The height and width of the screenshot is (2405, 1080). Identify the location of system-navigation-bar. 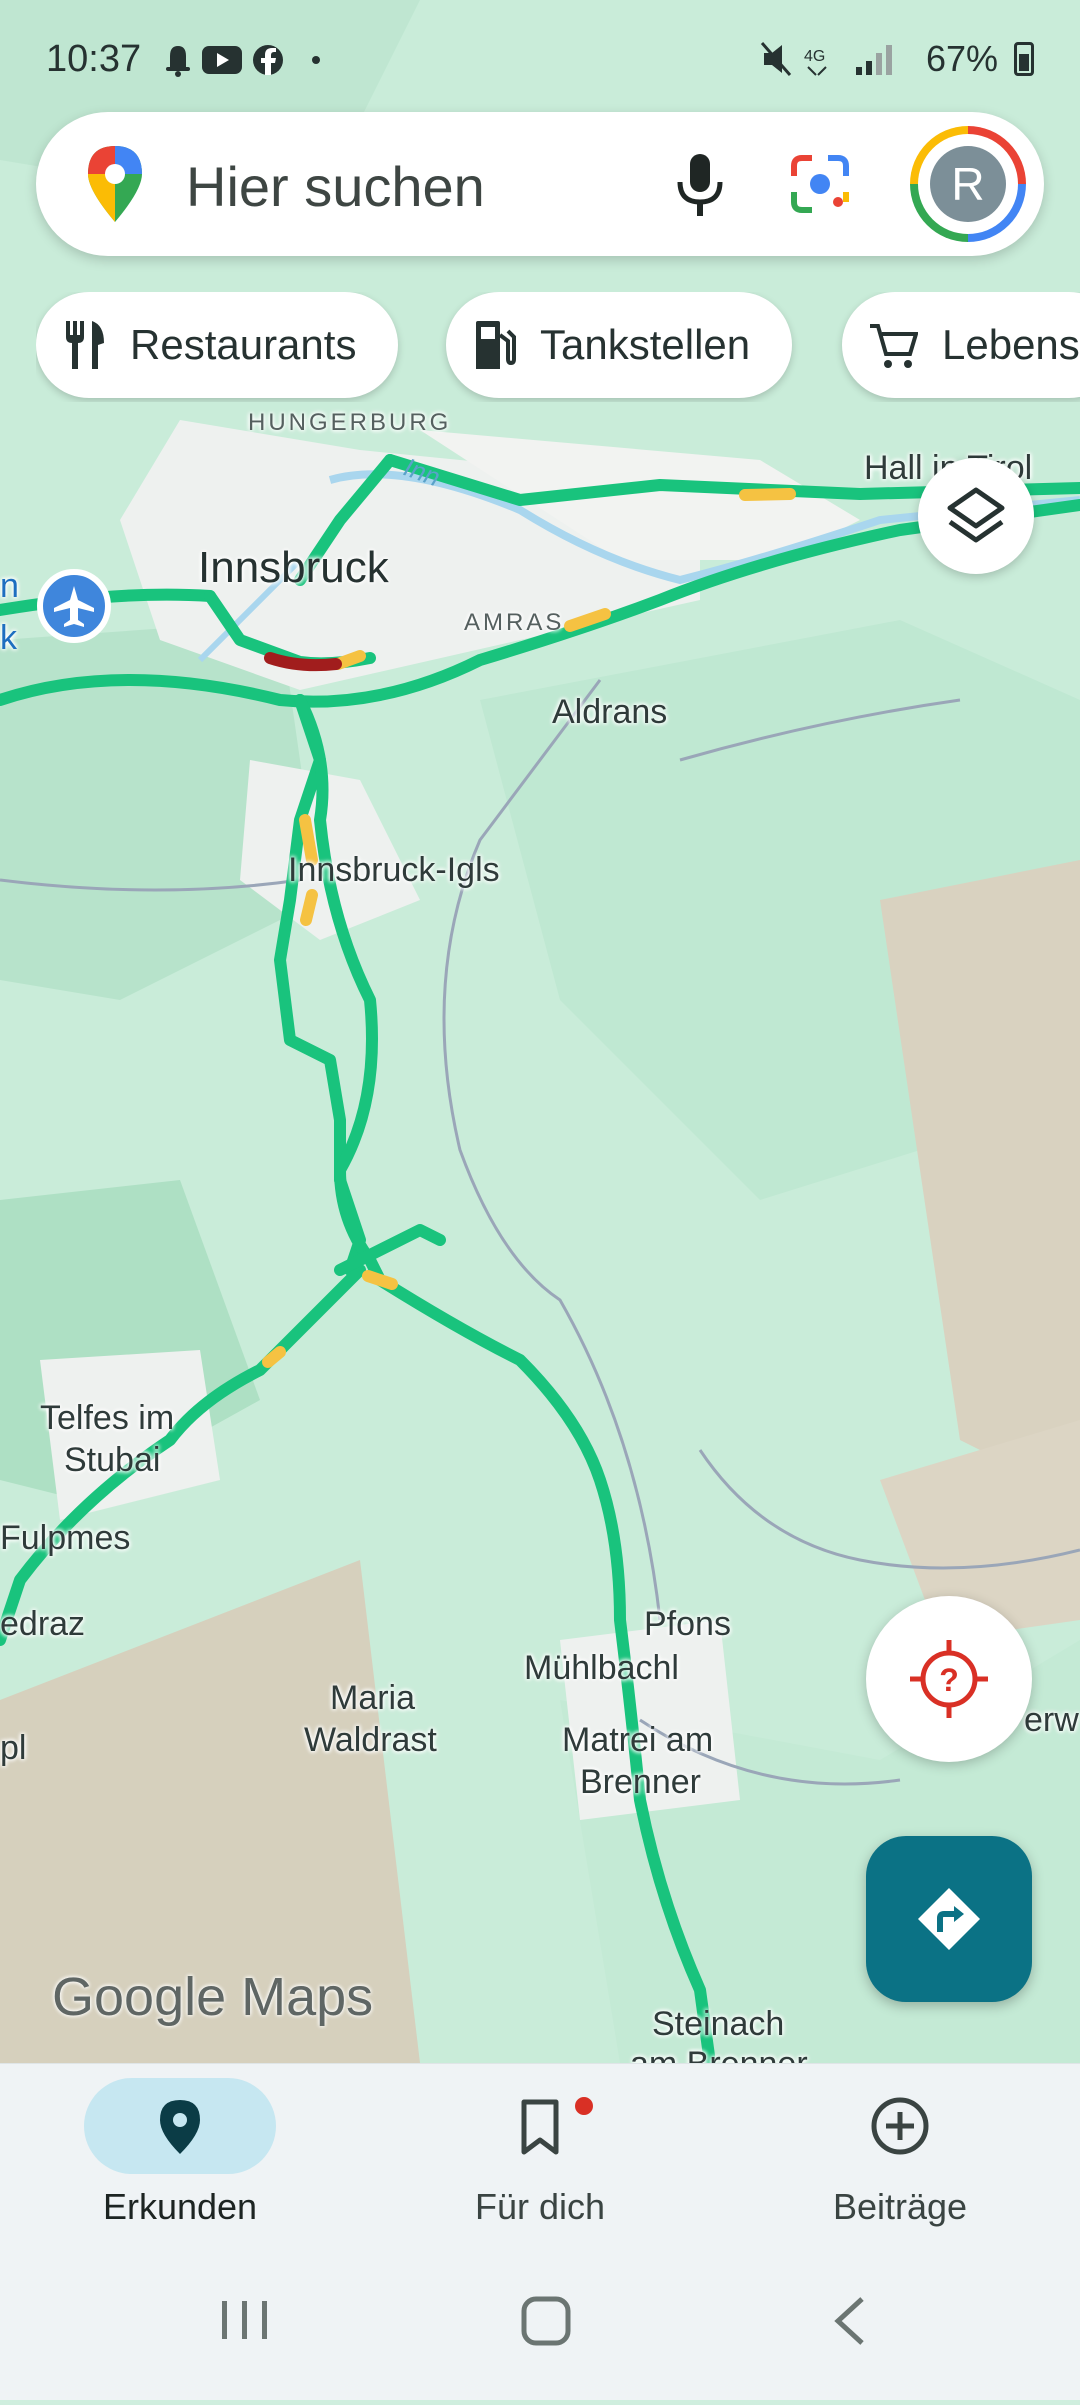
(540, 2321).